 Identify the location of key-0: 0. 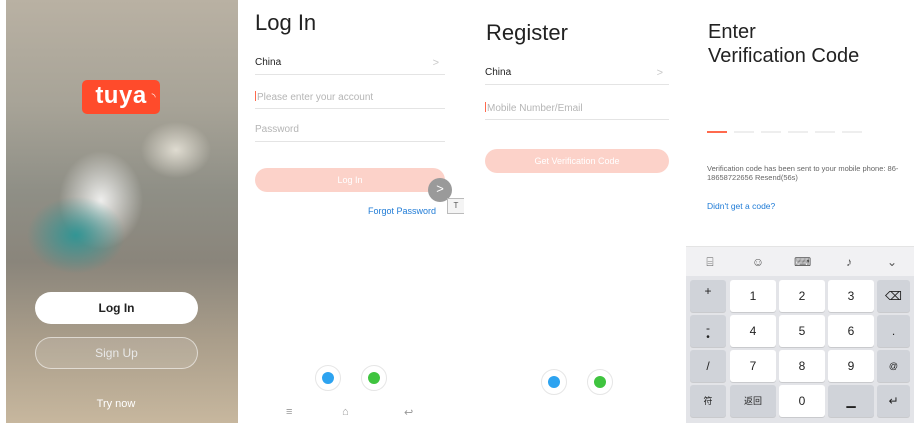
(802, 401).